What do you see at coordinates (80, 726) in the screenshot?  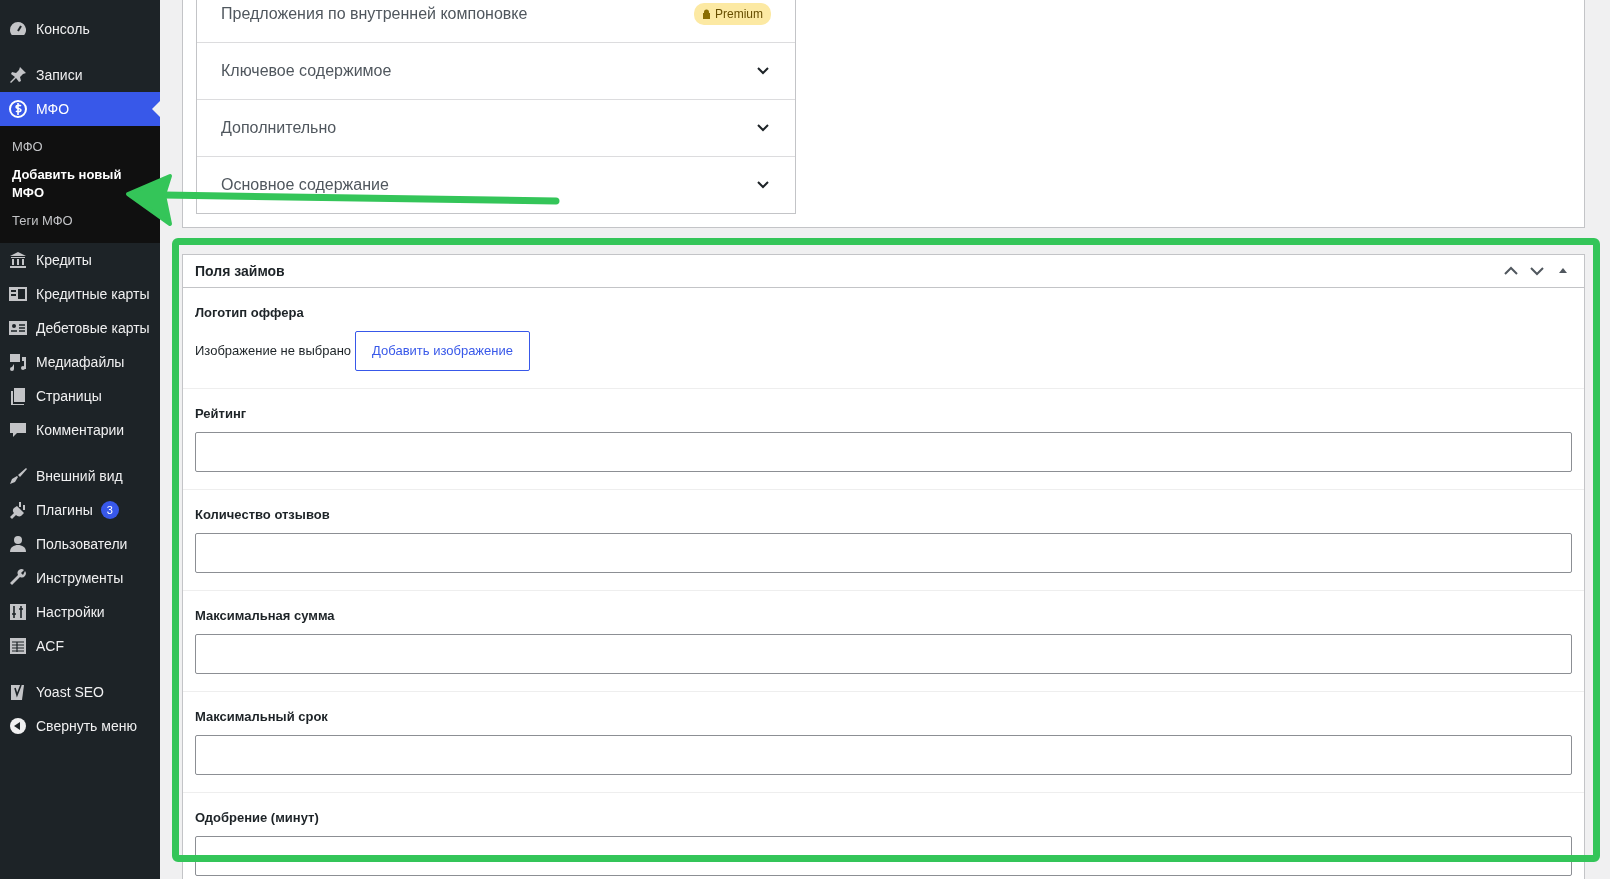 I see `sidebar-item: Свернуть меню` at bounding box center [80, 726].